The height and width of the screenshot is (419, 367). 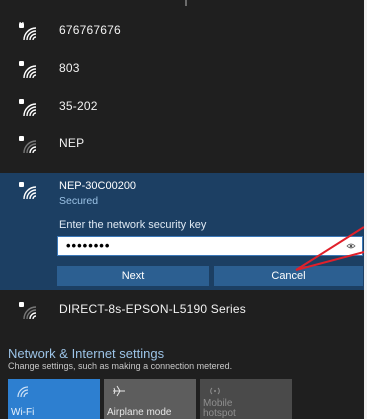 I want to click on airplane-mode-tile: Airplane mode, so click(x=150, y=399).